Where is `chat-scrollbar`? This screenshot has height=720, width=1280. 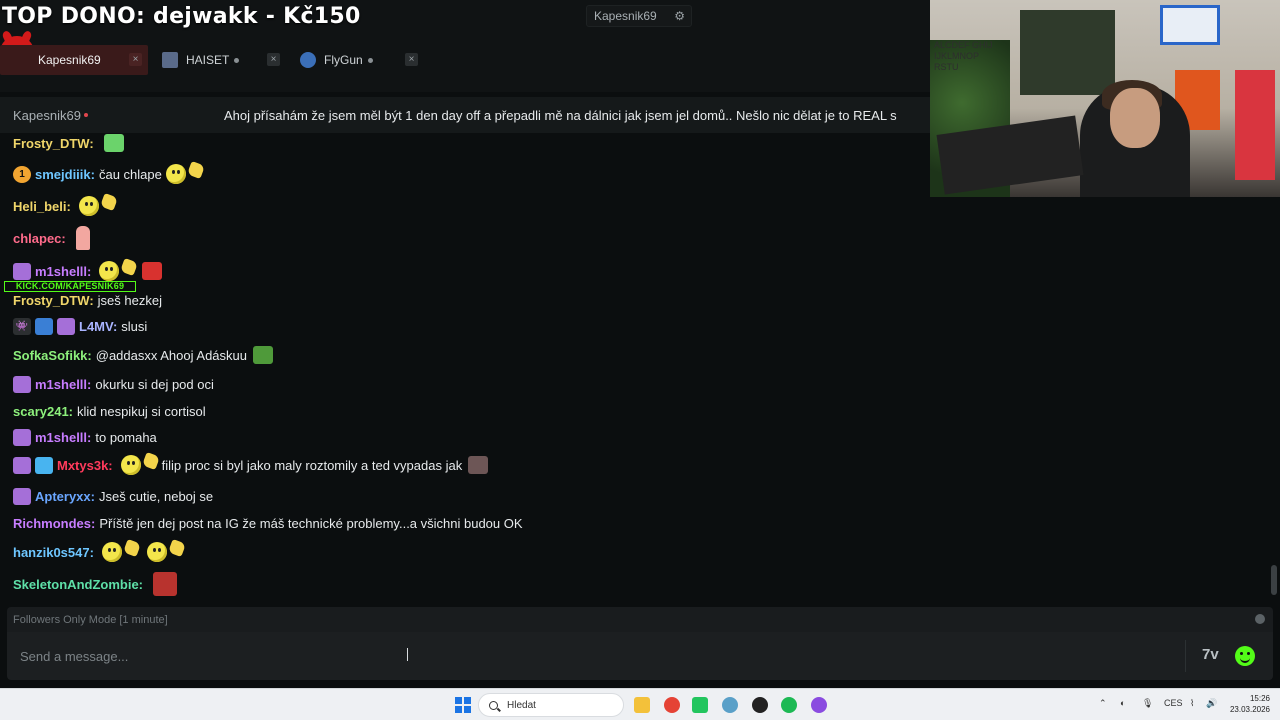 chat-scrollbar is located at coordinates (1274, 580).